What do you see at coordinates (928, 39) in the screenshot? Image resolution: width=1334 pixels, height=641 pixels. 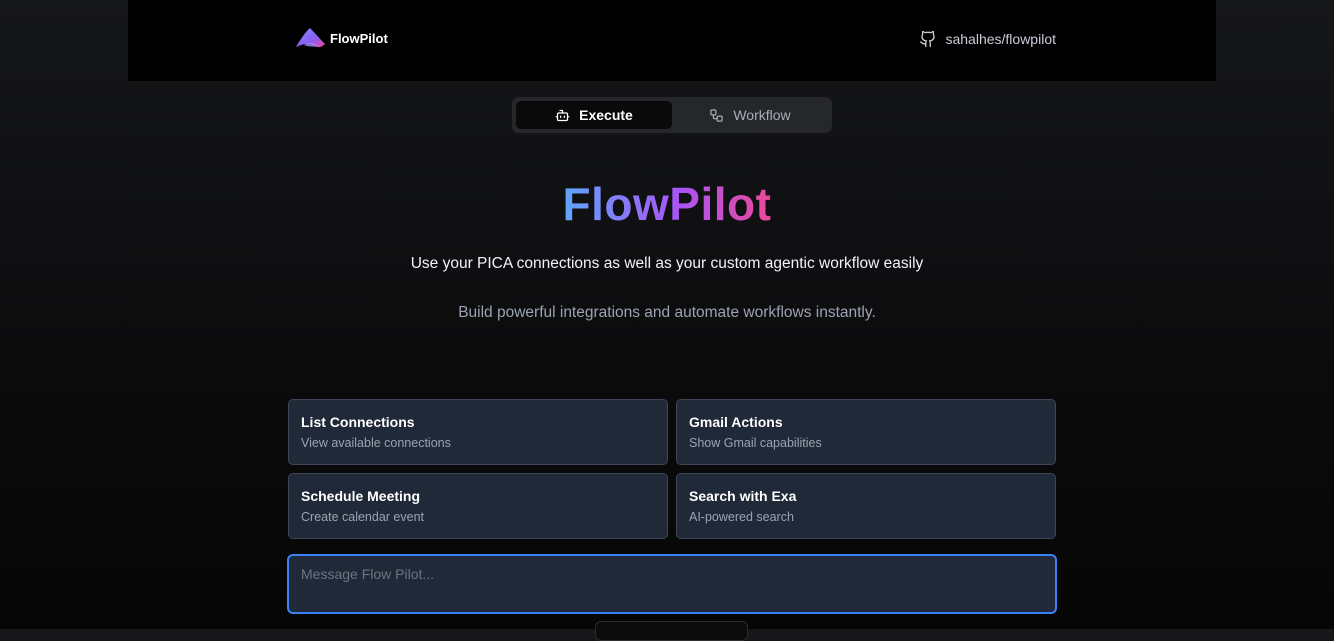 I see `github-icon` at bounding box center [928, 39].